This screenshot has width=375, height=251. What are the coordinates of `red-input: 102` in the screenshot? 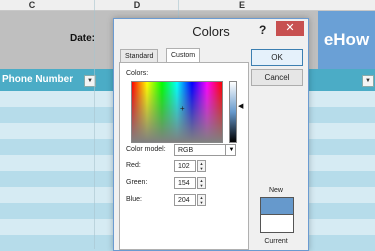 It's located at (185, 166).